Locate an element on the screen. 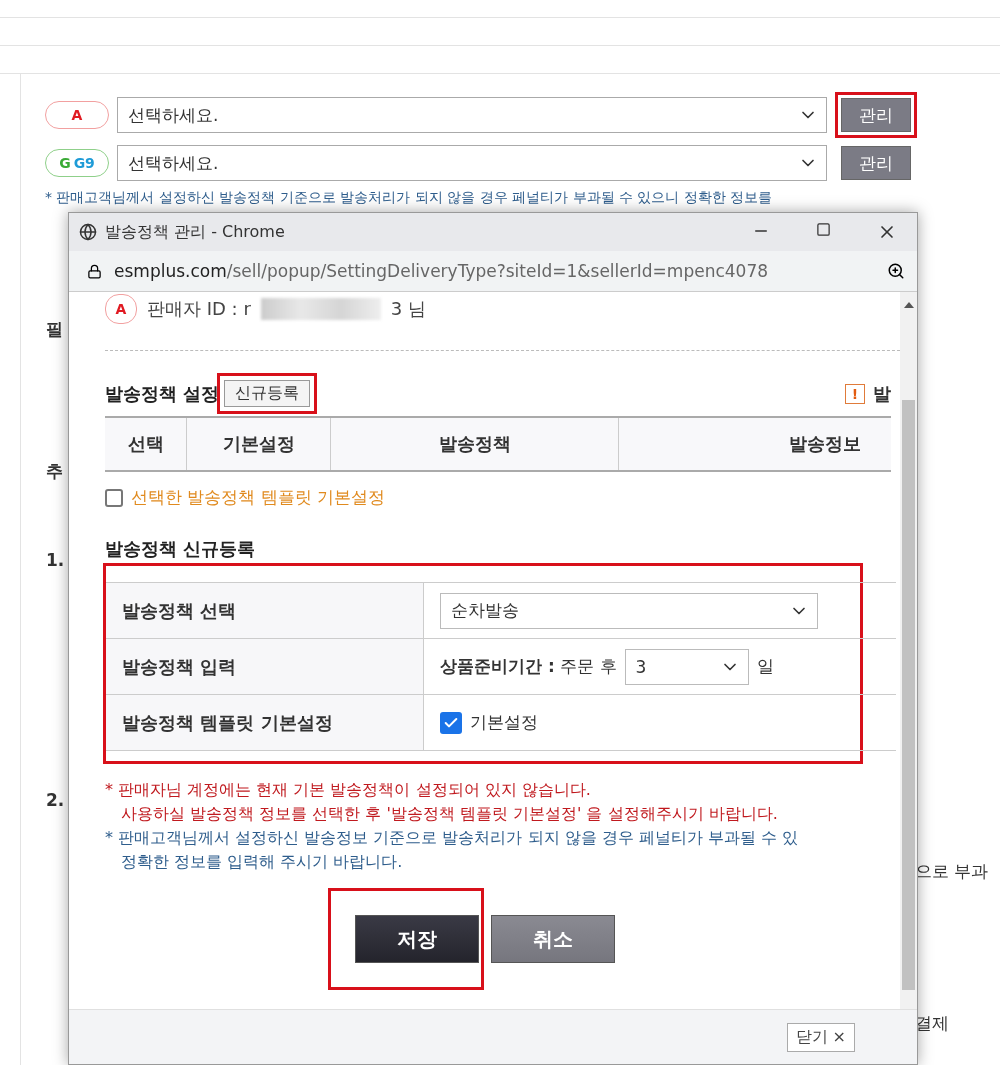 Image resolution: width=1000 pixels, height=1065 pixels. scrollbar is located at coordinates (908, 650).